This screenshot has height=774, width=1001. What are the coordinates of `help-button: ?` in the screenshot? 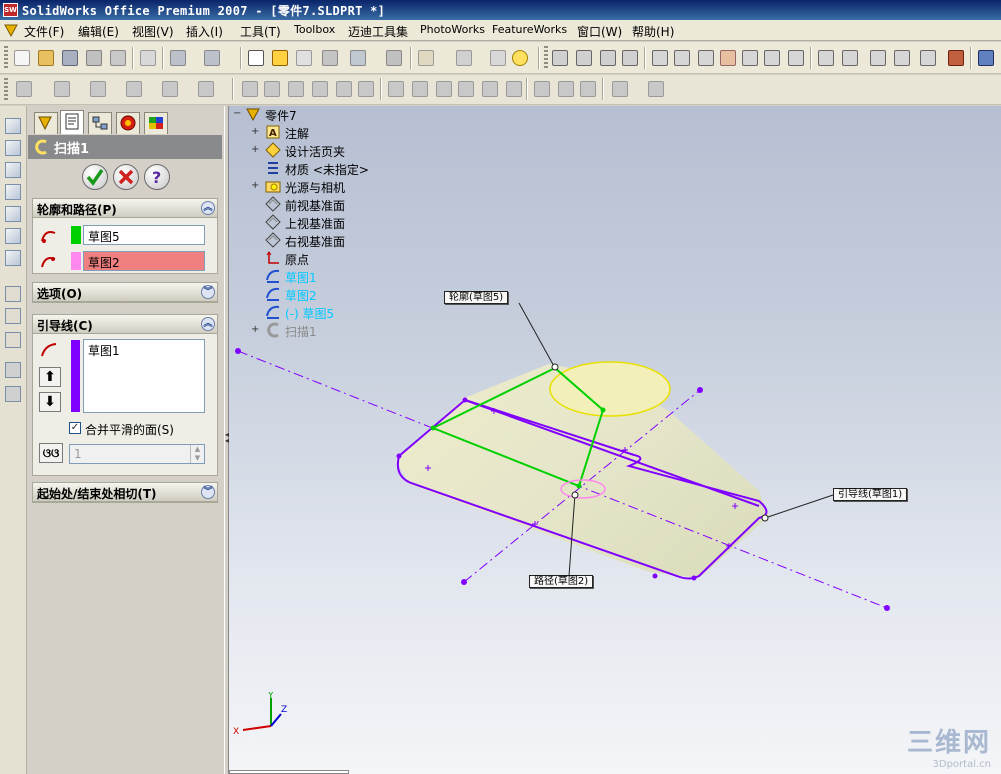 It's located at (157, 177).